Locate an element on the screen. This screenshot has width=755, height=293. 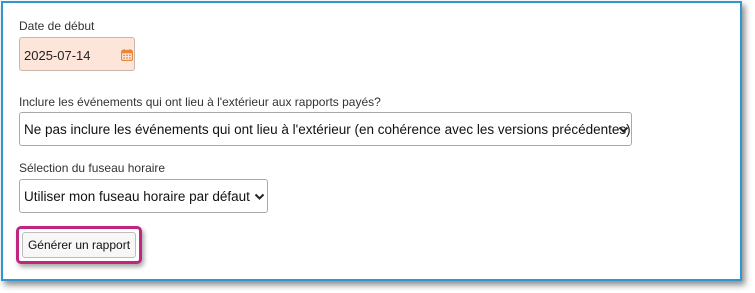
timezone-selected-value: Utiliser mon fuseau horaire par défaut is located at coordinates (137, 196).